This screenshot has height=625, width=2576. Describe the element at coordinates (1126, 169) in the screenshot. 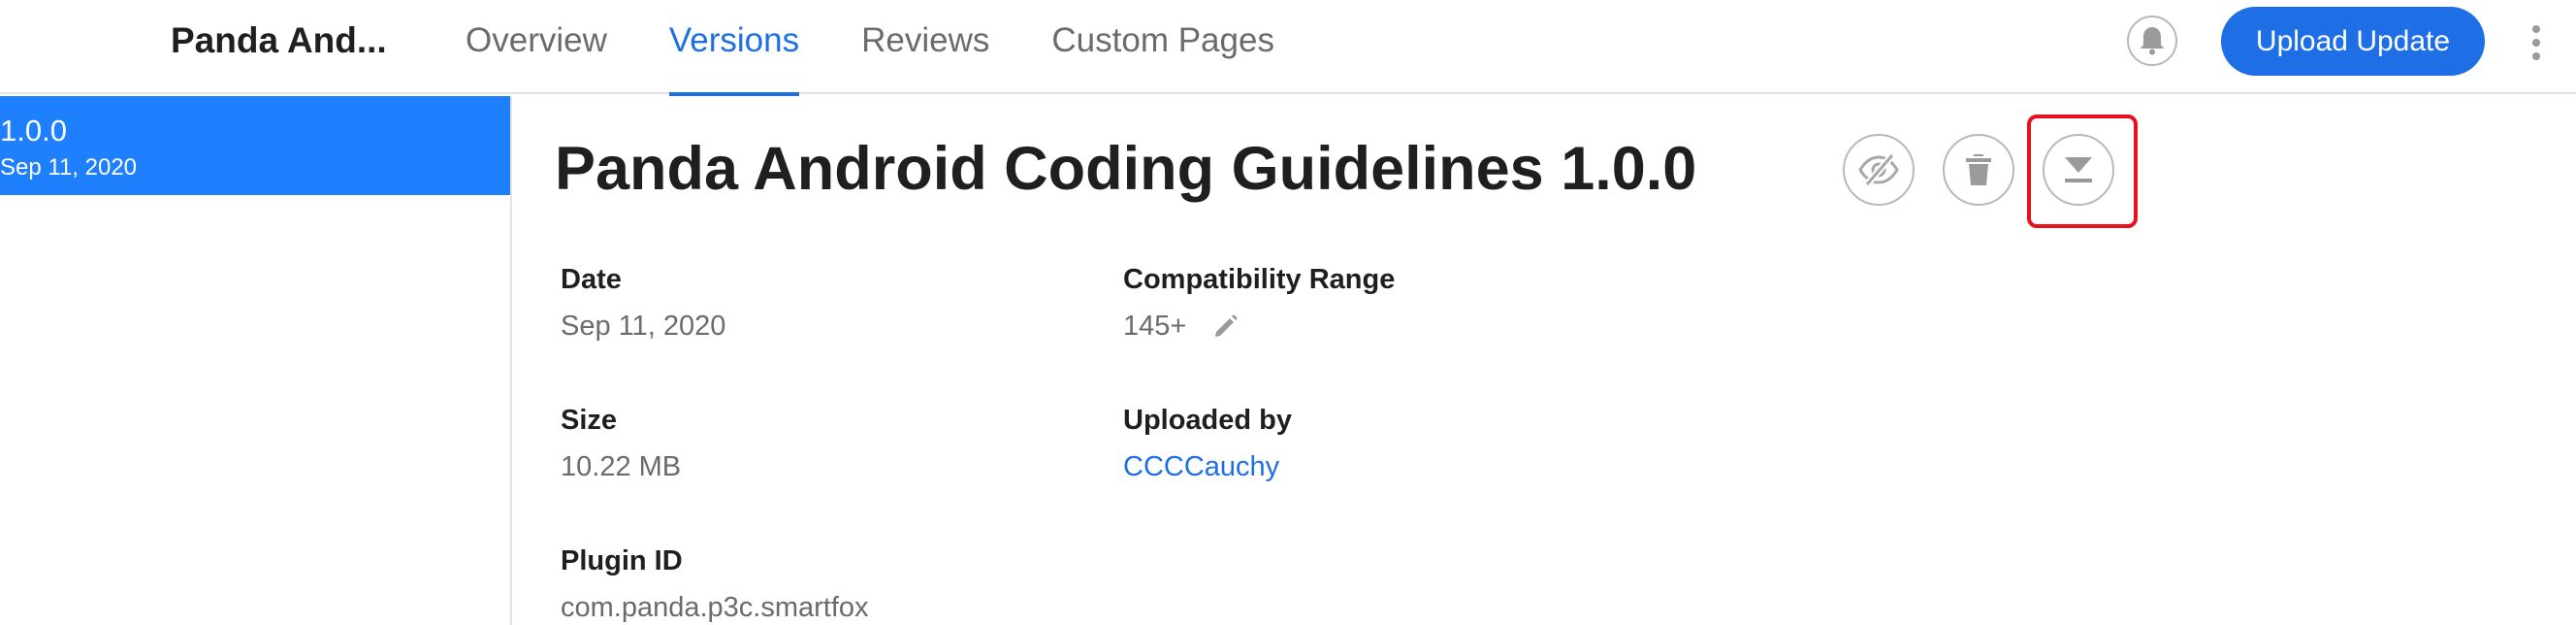

I see `page-title: Panda Android Coding Guidelines 1.0.0` at that location.